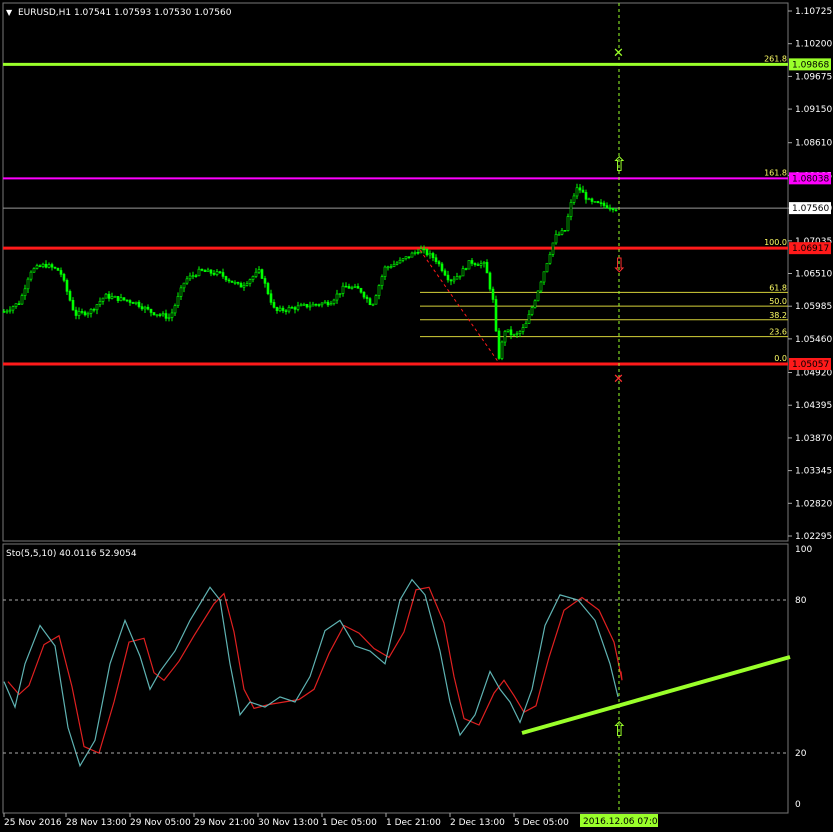  I want to click on arrow-down-icon: ⇩, so click(619, 265).